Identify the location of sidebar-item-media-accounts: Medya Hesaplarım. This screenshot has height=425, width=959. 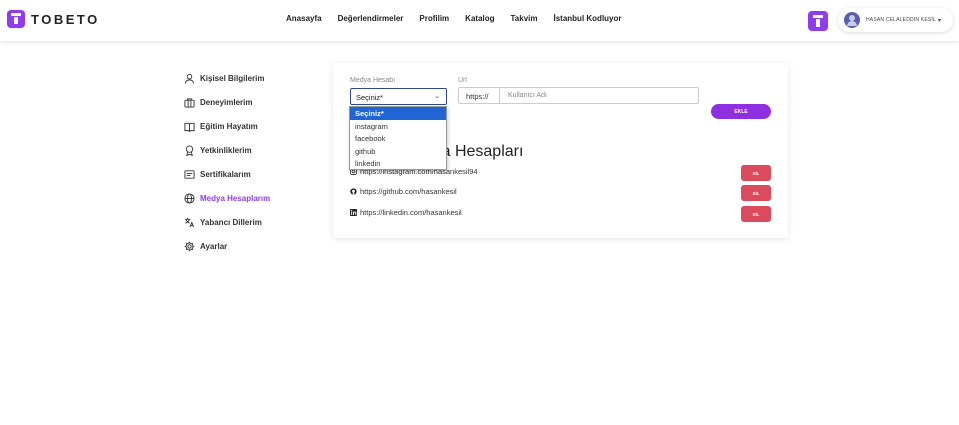
(249, 198).